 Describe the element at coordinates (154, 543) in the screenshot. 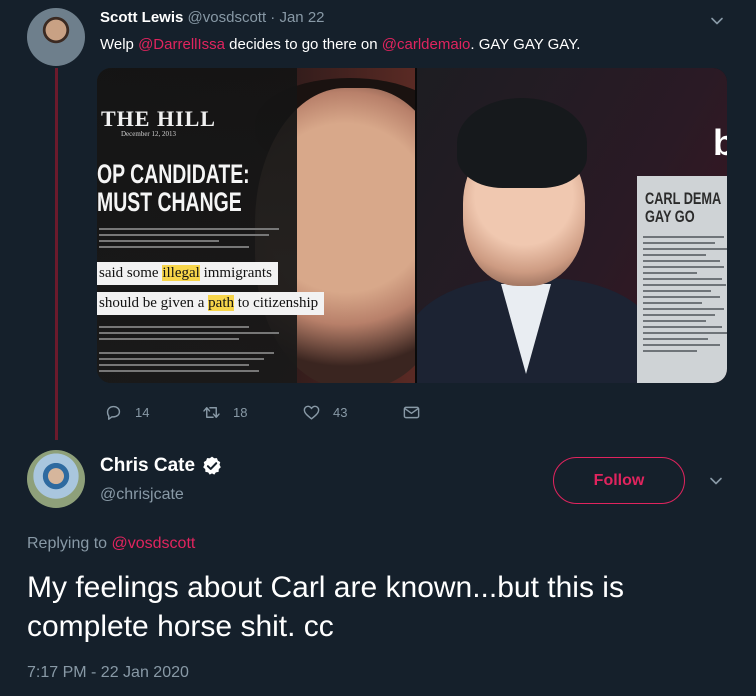

I see `mention-vosdscott: @vosdscott` at that location.